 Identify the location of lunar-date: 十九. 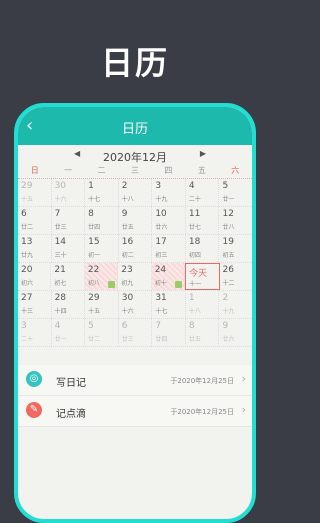
(228, 311).